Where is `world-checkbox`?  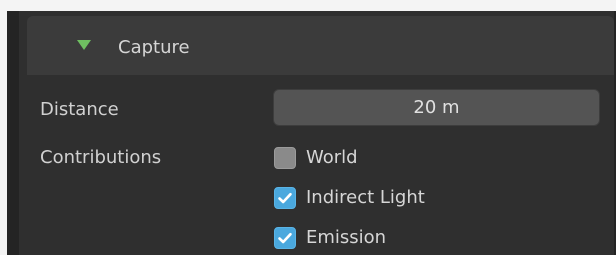 world-checkbox is located at coordinates (285, 158).